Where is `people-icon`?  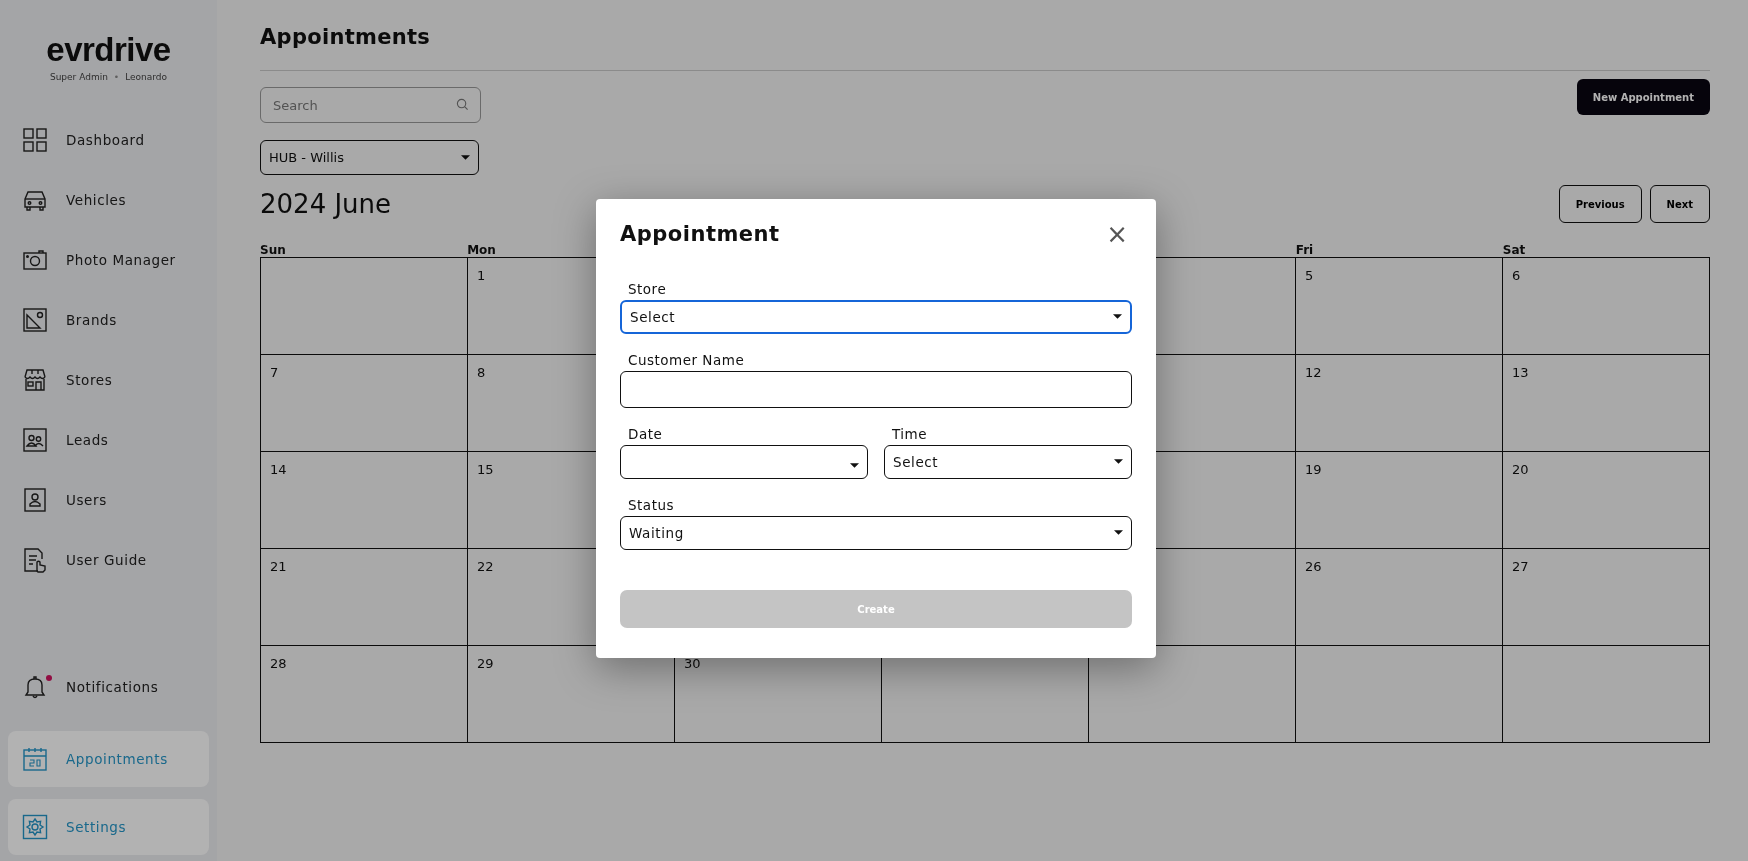 people-icon is located at coordinates (35, 440).